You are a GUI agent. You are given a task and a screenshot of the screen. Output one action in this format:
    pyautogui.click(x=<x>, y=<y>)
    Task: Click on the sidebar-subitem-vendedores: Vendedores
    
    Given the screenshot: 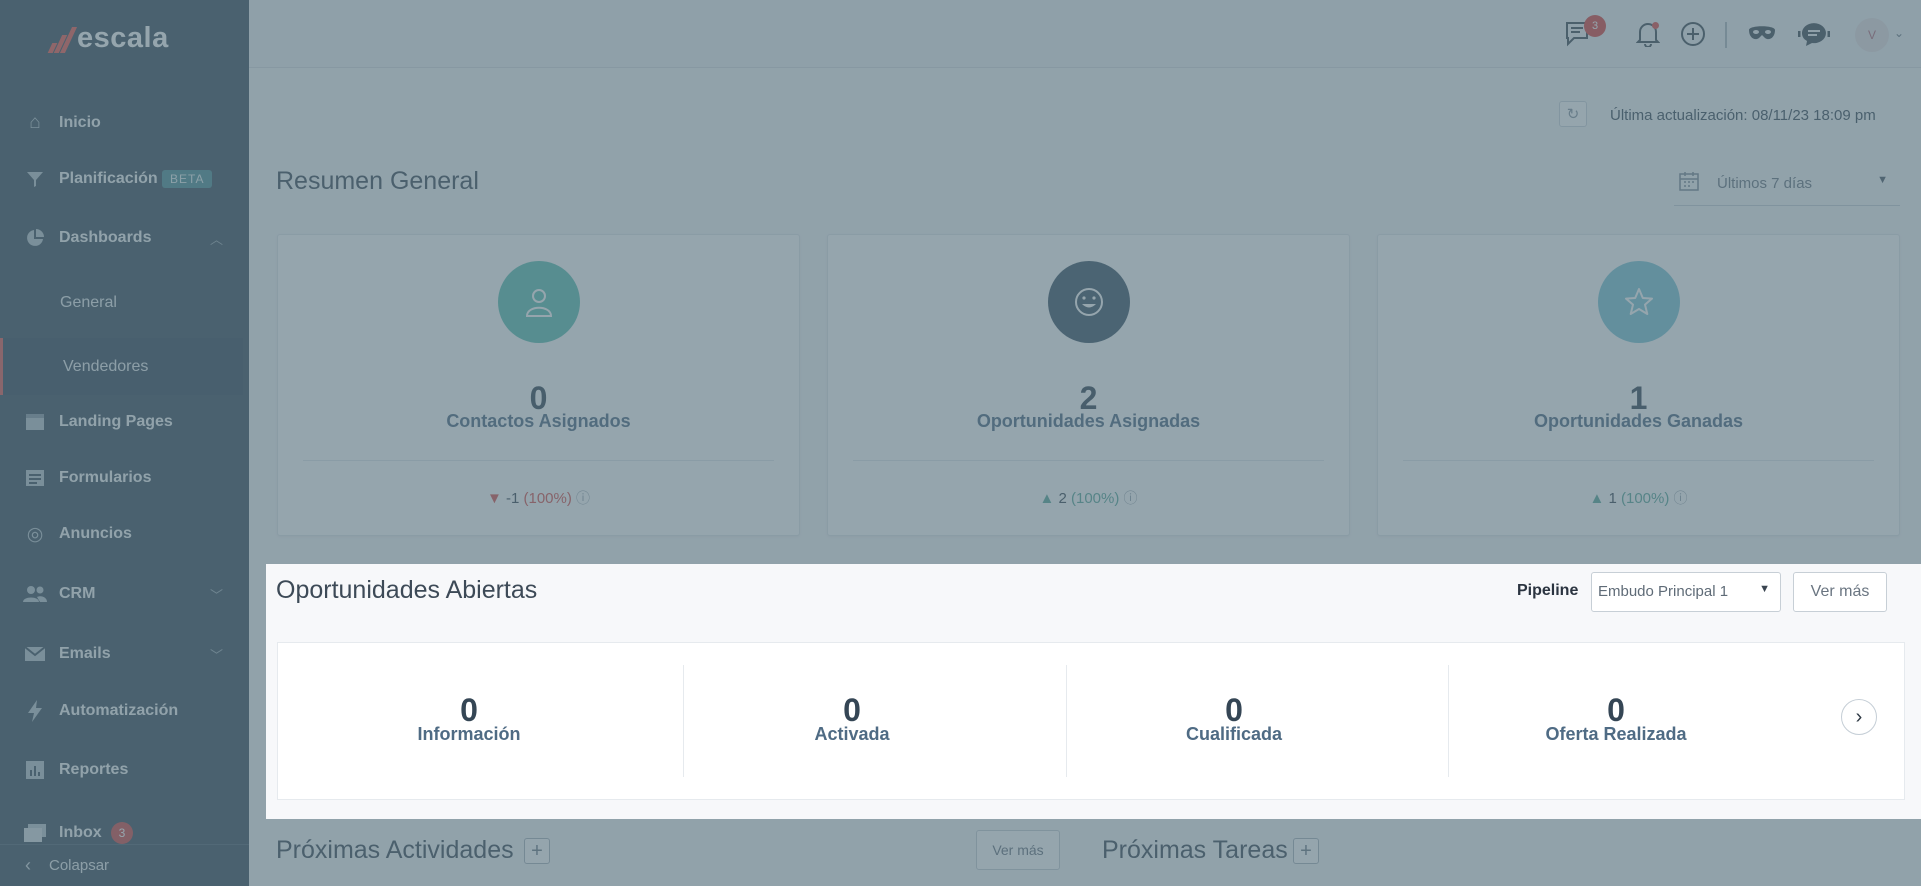 What is the action you would take?
    pyautogui.click(x=121, y=366)
    